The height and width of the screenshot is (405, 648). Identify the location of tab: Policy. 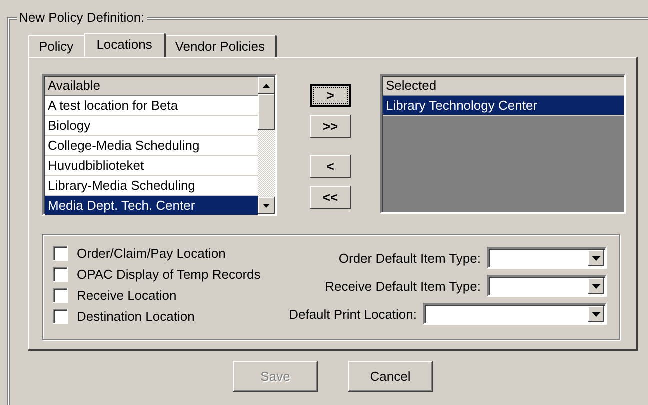
(57, 46).